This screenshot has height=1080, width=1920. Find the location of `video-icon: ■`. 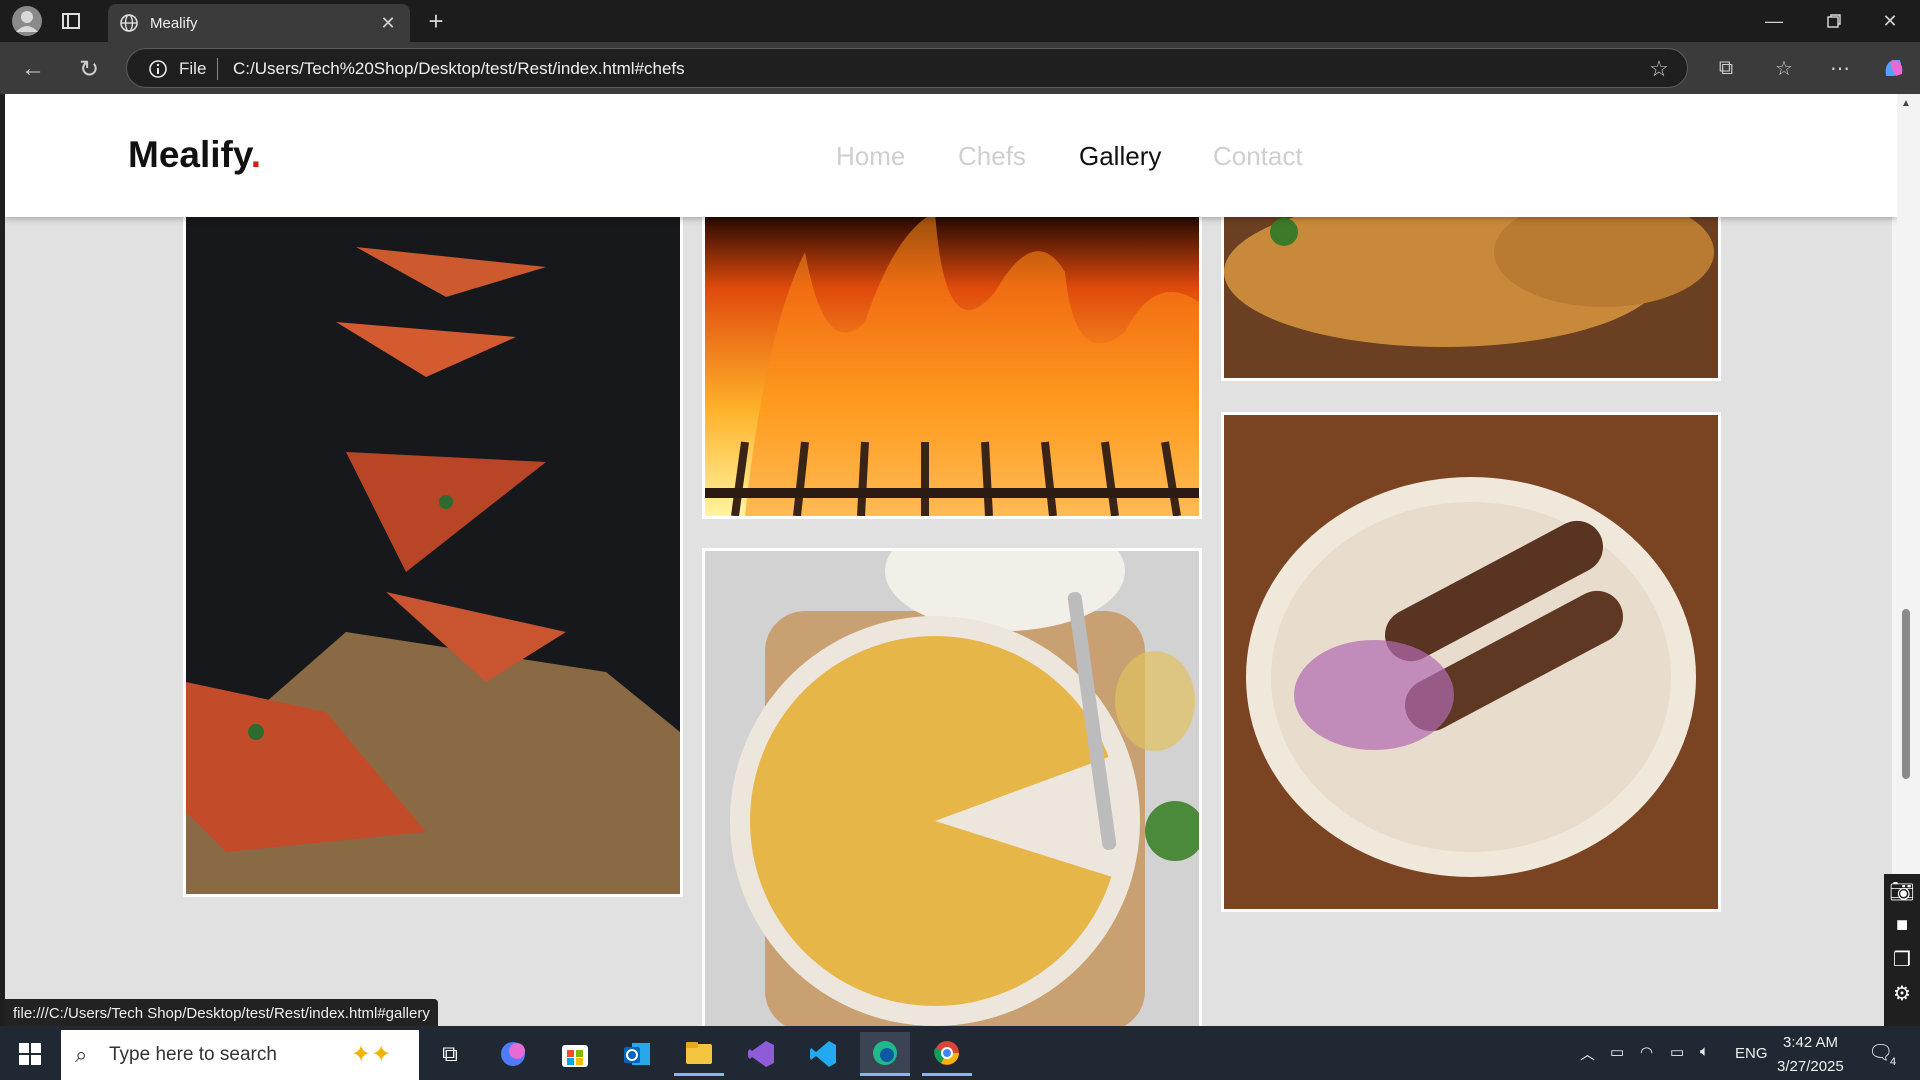

video-icon: ■ is located at coordinates (1902, 925).